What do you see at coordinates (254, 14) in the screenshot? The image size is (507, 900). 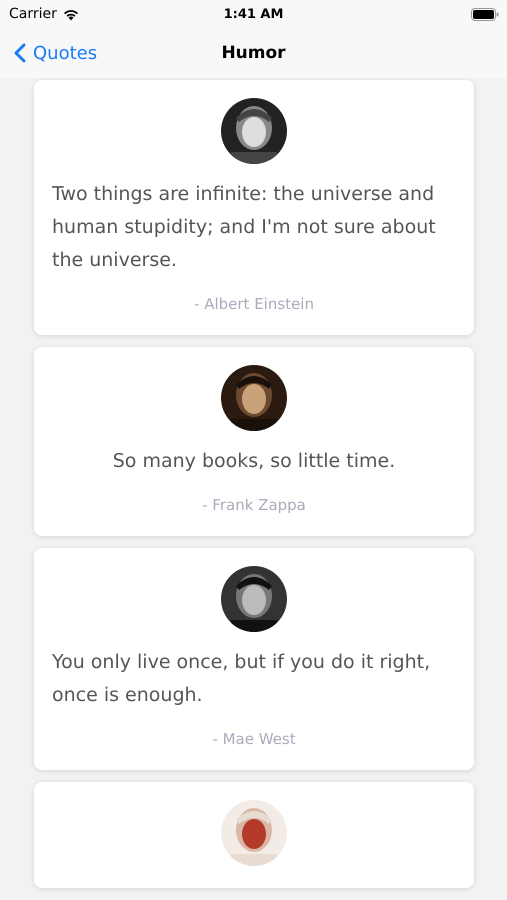 I see `status-time: 1:41 AM` at bounding box center [254, 14].